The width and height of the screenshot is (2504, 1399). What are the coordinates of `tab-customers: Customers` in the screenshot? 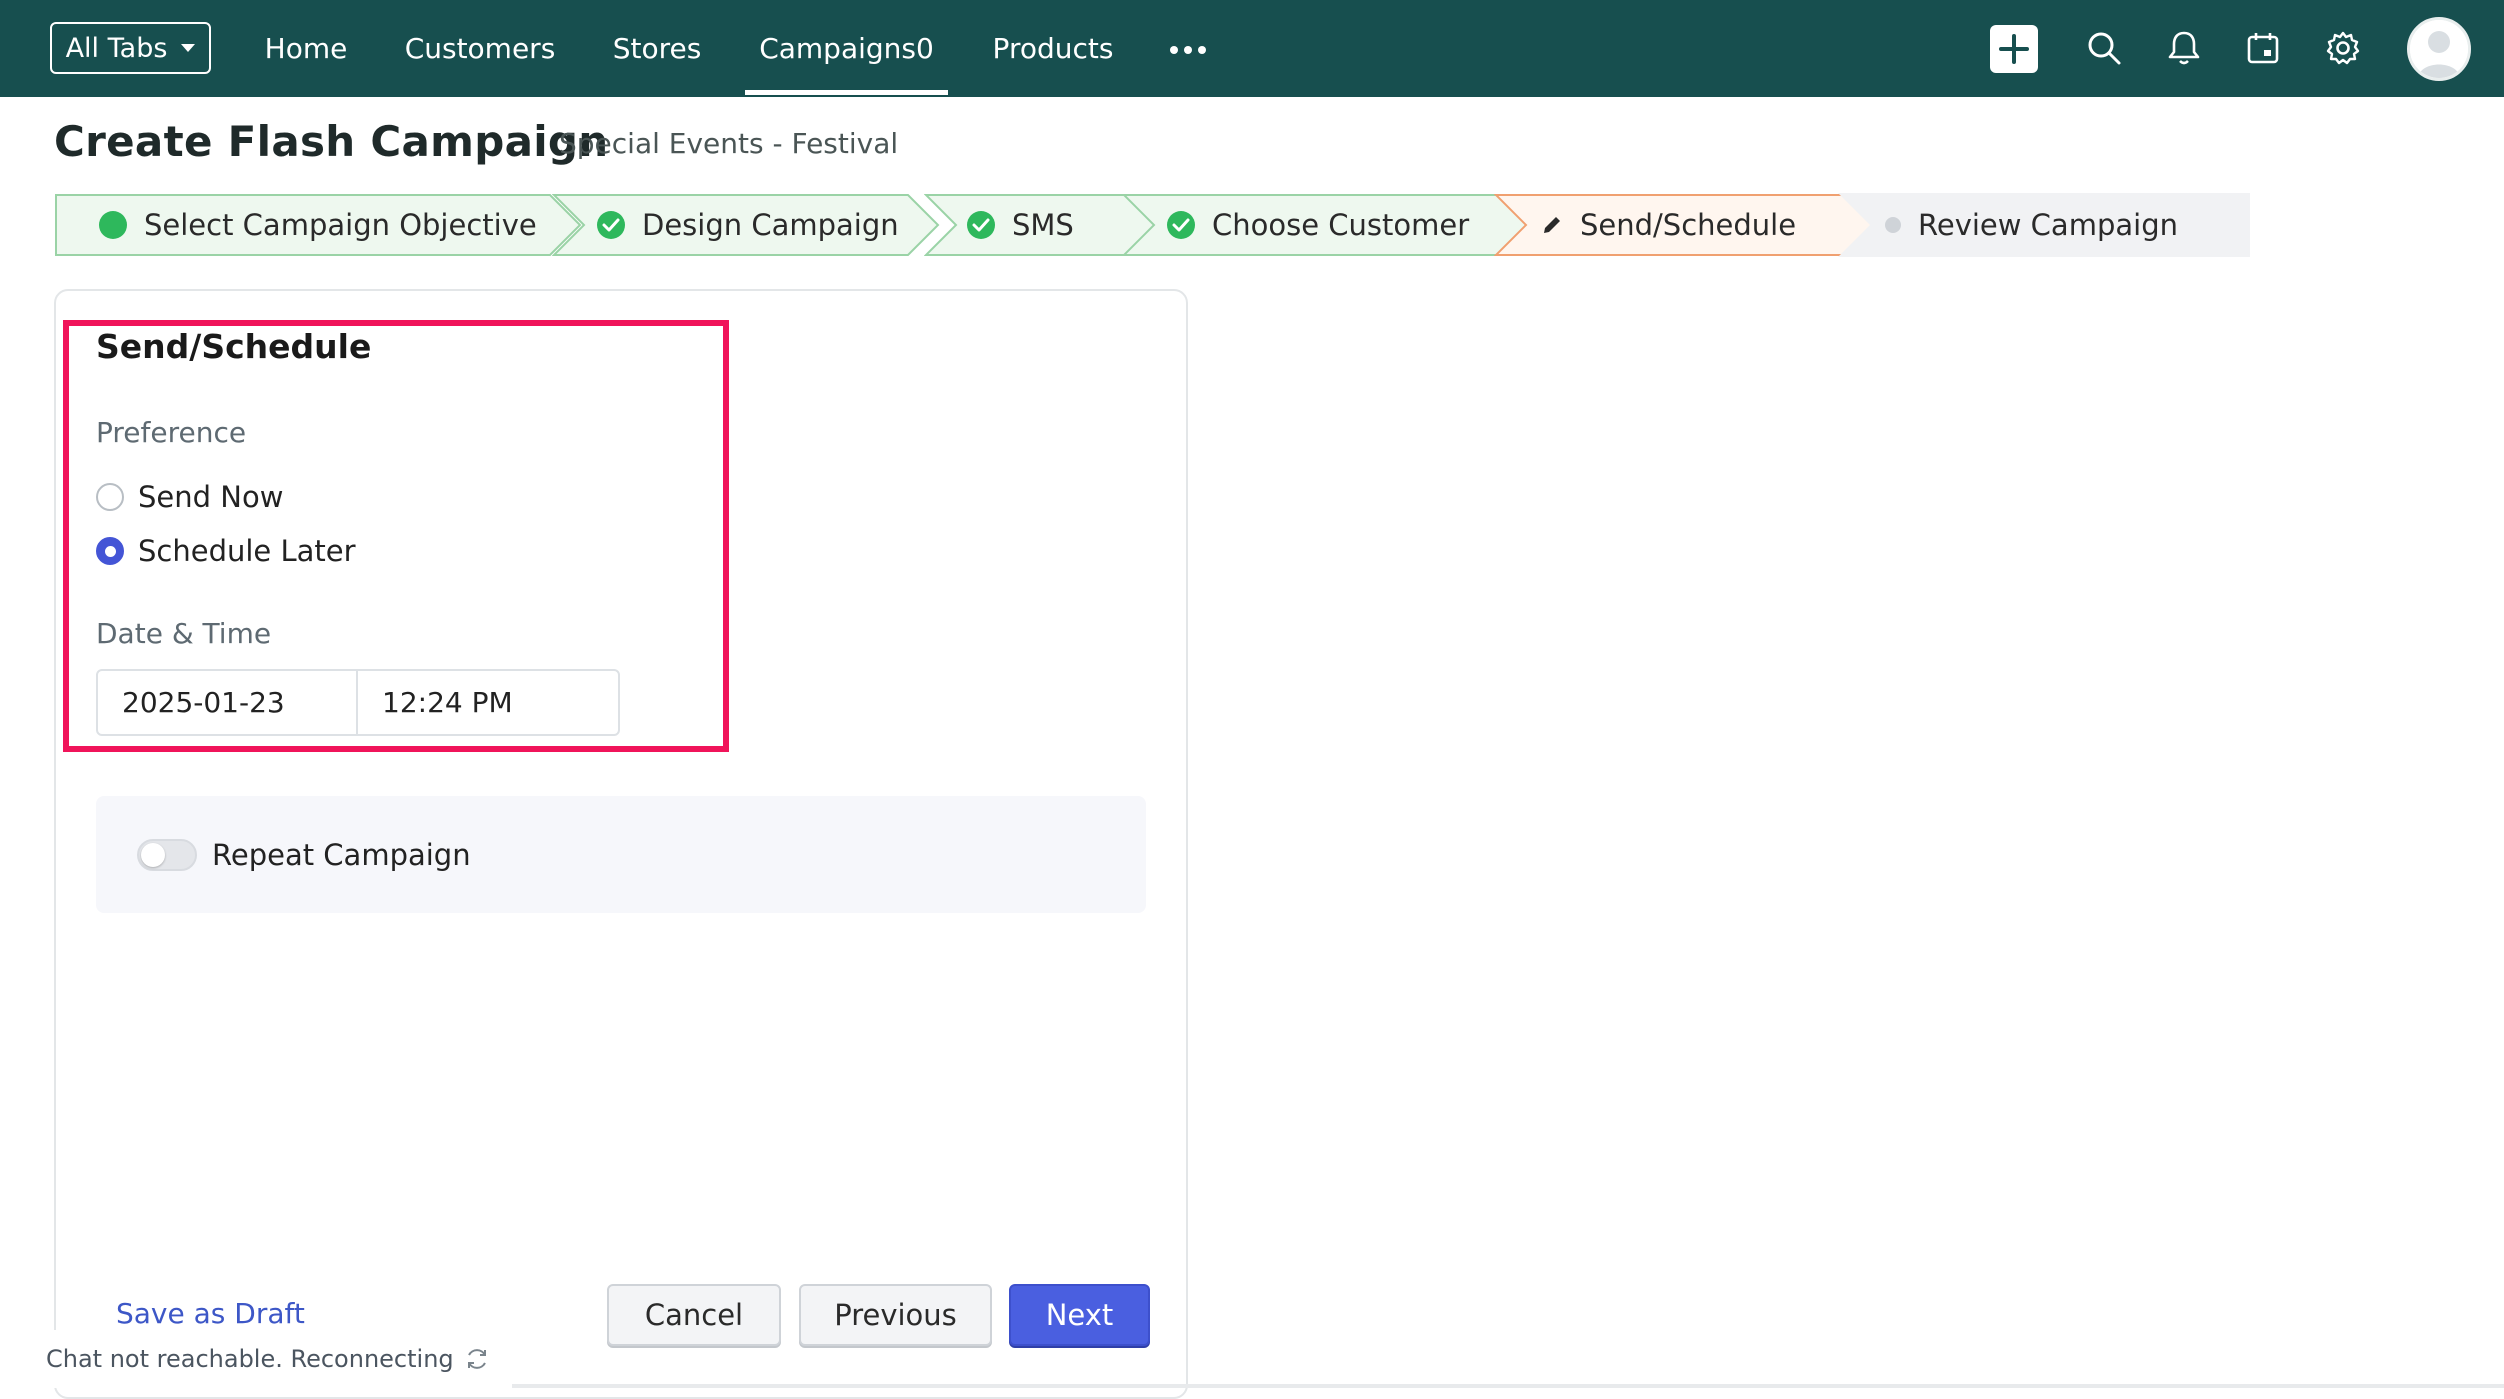 It's located at (480, 48).